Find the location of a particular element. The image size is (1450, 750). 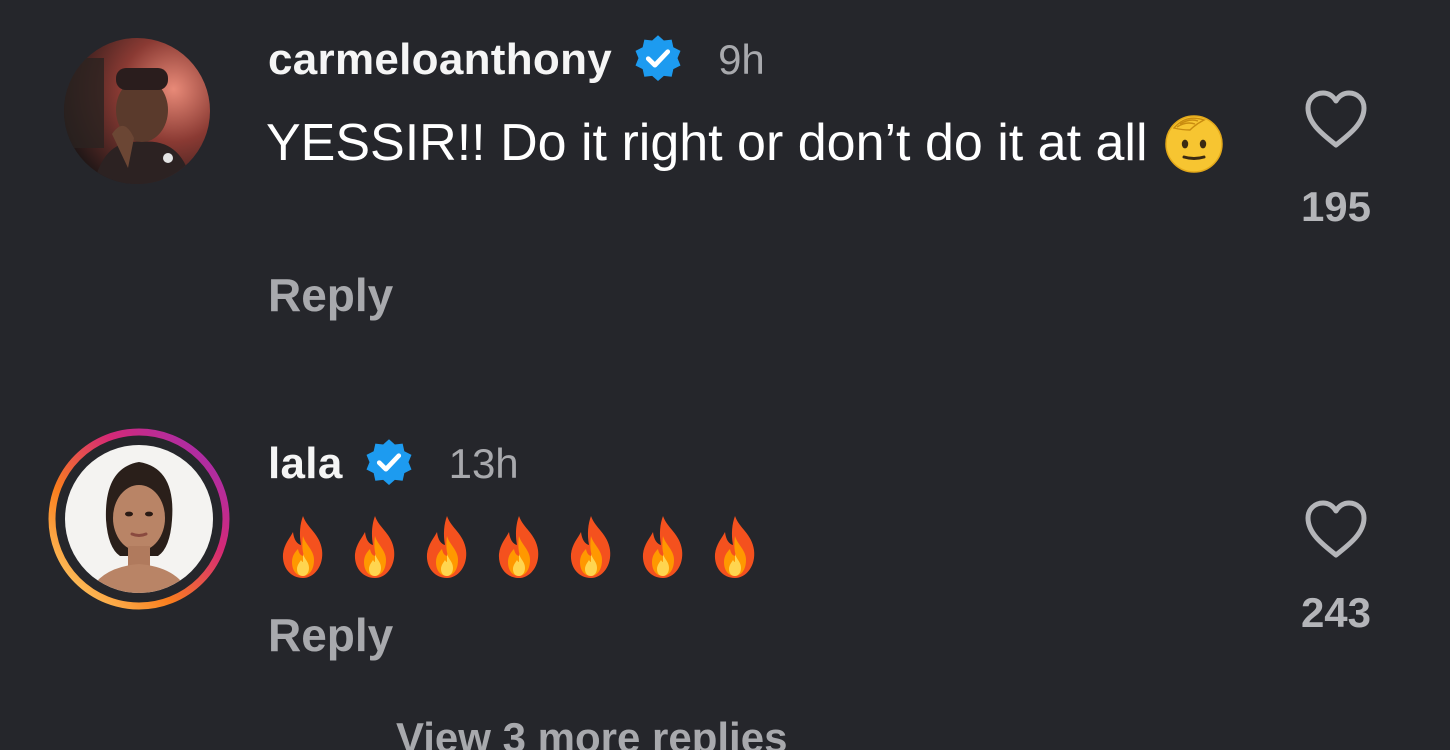

username: lala is located at coordinates (305, 464).